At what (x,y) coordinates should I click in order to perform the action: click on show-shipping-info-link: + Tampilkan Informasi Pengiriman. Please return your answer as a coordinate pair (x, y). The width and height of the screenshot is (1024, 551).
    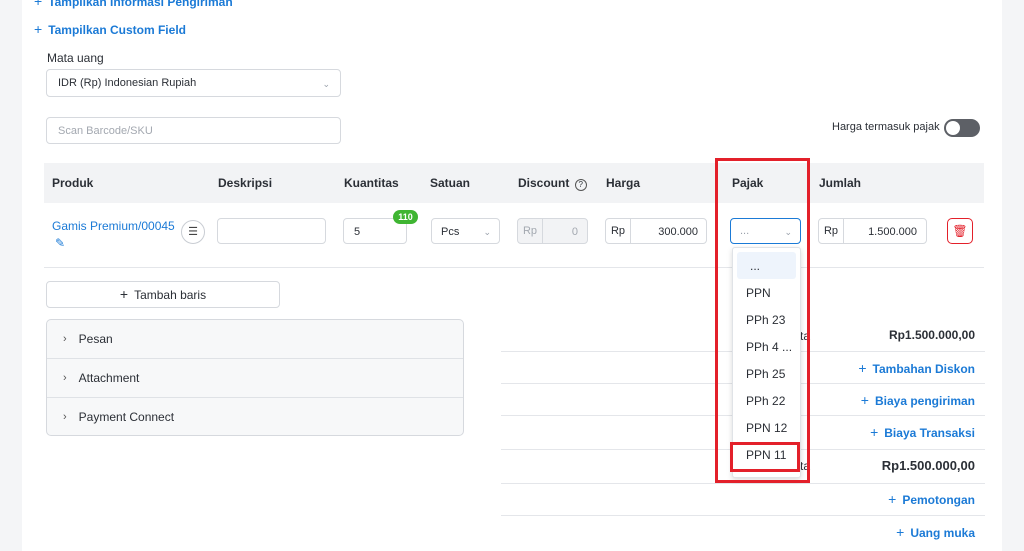
    Looking at the image, I should click on (133, 4).